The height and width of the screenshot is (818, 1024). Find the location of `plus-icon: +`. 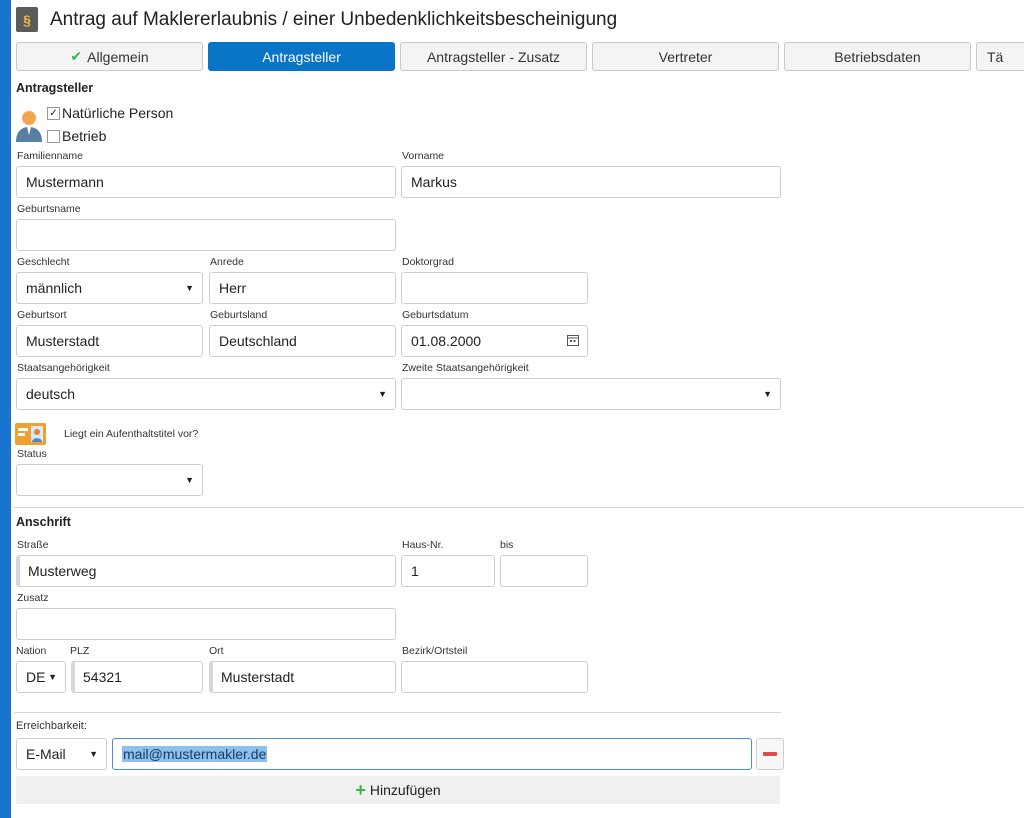

plus-icon: + is located at coordinates (360, 789).